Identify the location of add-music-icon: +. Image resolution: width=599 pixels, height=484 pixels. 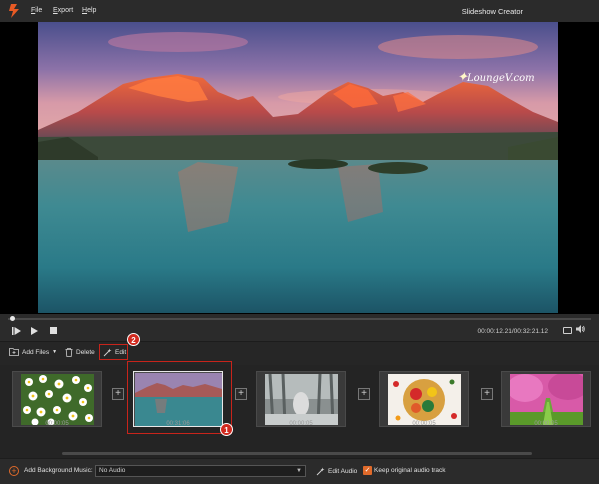
(14, 471).